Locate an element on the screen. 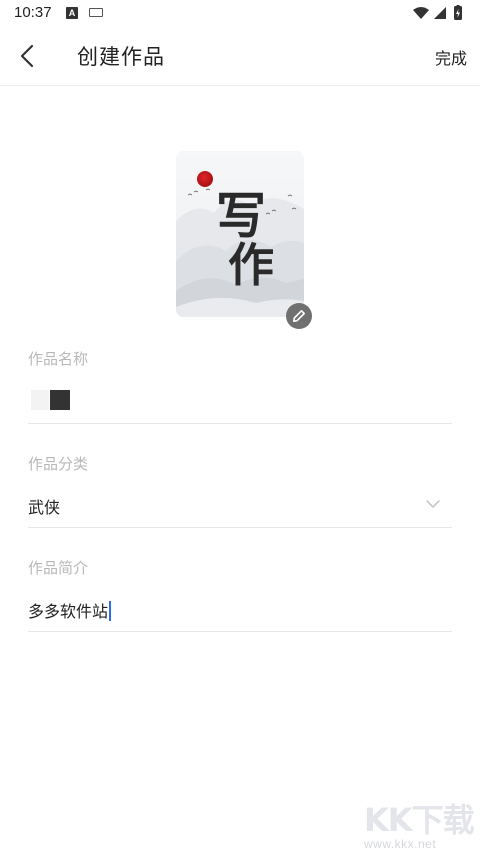 The image size is (480, 853). name-input-placeholder is located at coordinates (40, 400).